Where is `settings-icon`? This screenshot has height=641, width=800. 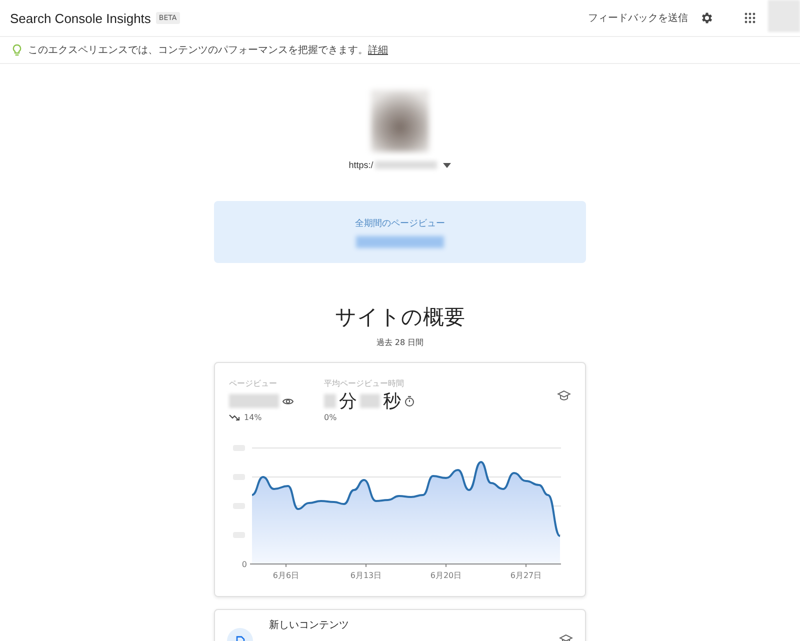 settings-icon is located at coordinates (707, 18).